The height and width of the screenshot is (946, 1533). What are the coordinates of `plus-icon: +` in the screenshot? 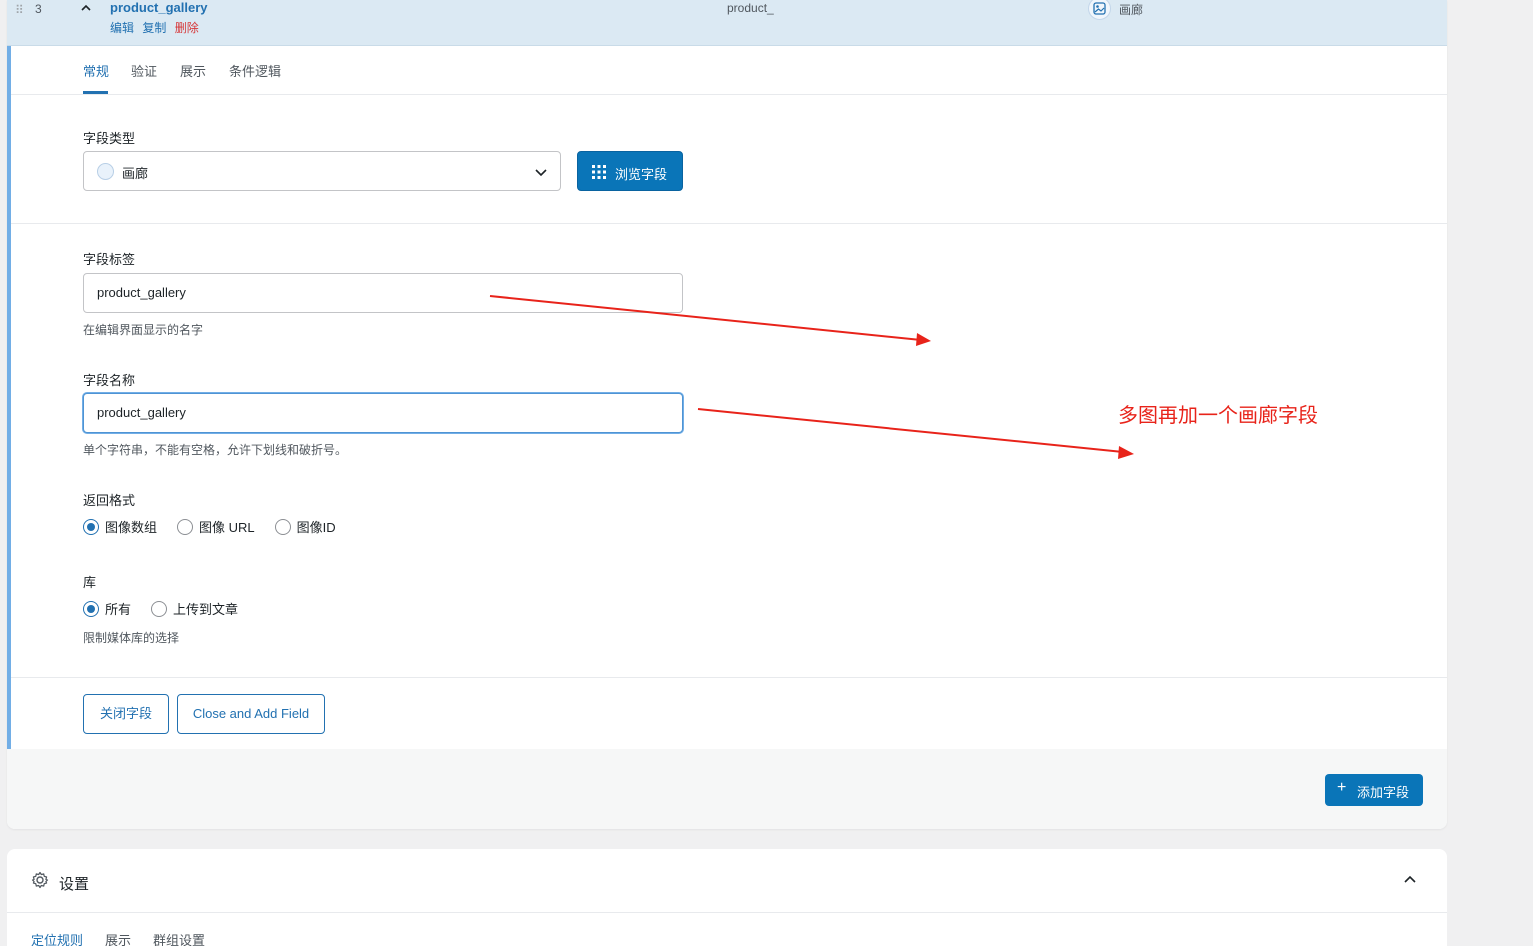 It's located at (1342, 787).